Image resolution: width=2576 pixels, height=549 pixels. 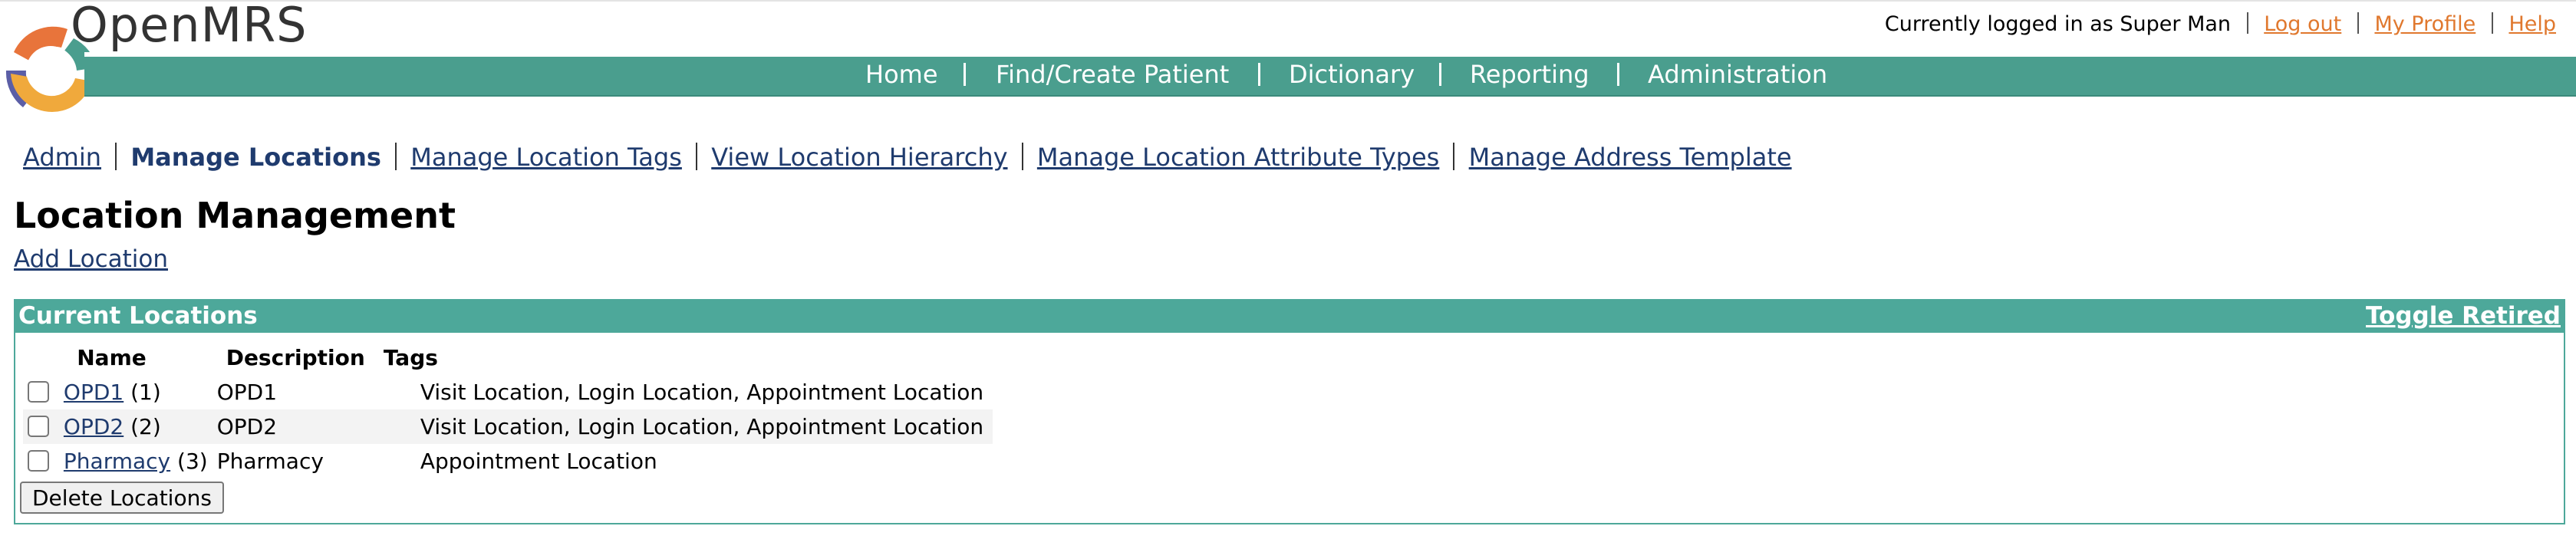 What do you see at coordinates (1288, 1) in the screenshot?
I see `top-border` at bounding box center [1288, 1].